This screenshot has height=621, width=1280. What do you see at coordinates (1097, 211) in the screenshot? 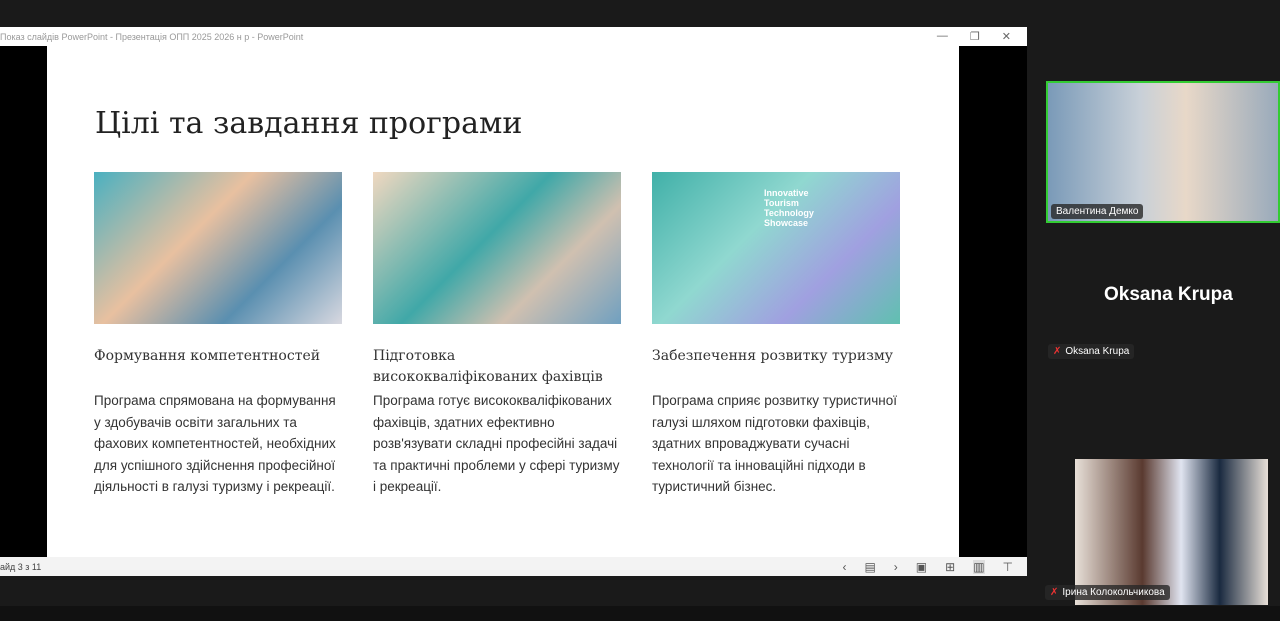
I see `participant-name: Валентина Демко` at bounding box center [1097, 211].